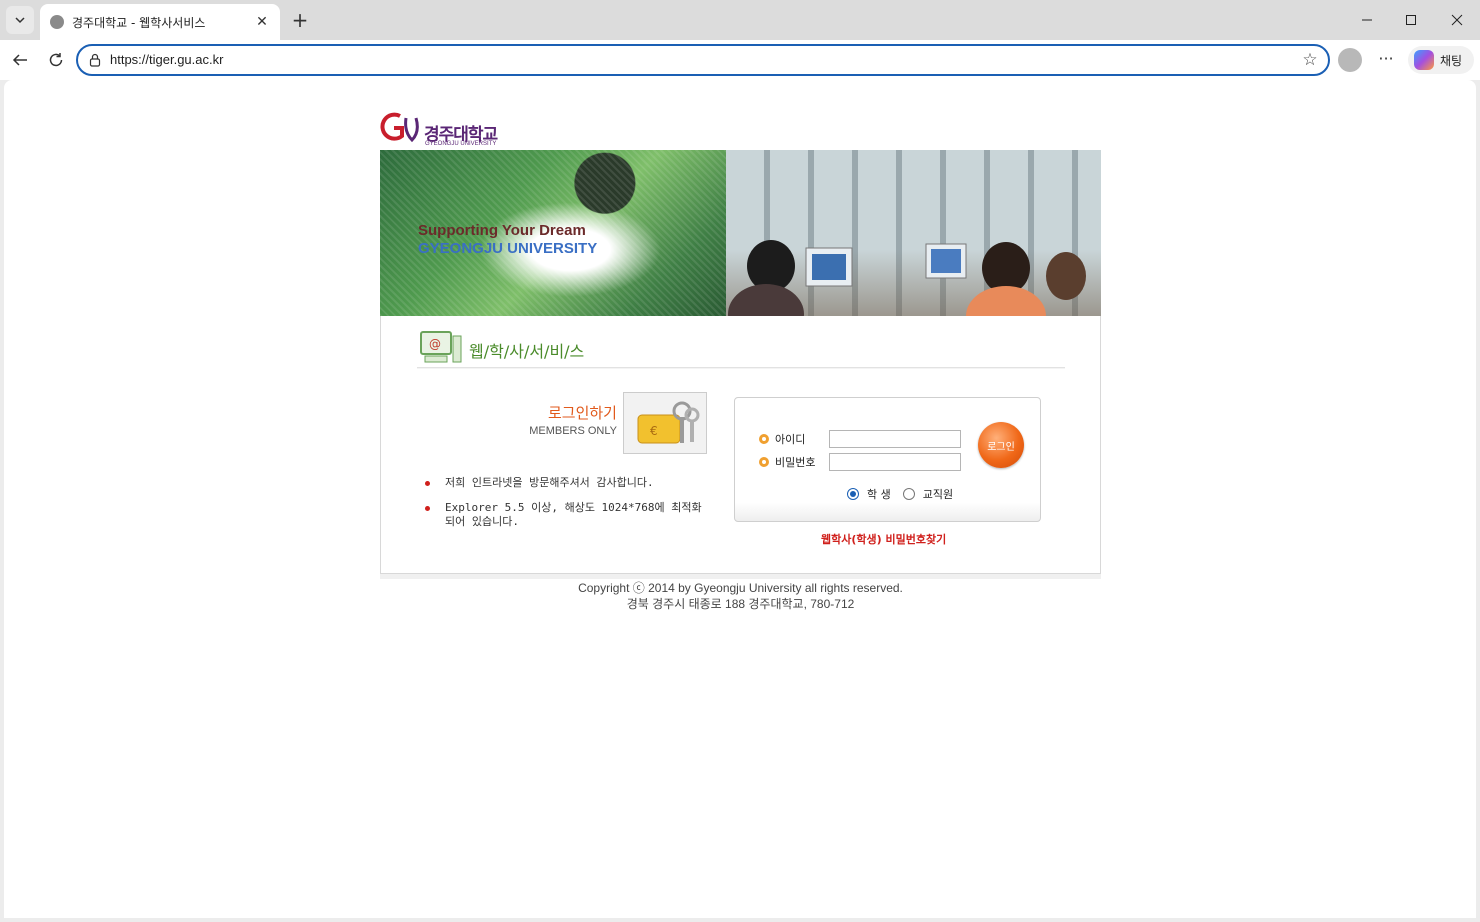  What do you see at coordinates (740, 576) in the screenshot?
I see `content-box-shadow` at bounding box center [740, 576].